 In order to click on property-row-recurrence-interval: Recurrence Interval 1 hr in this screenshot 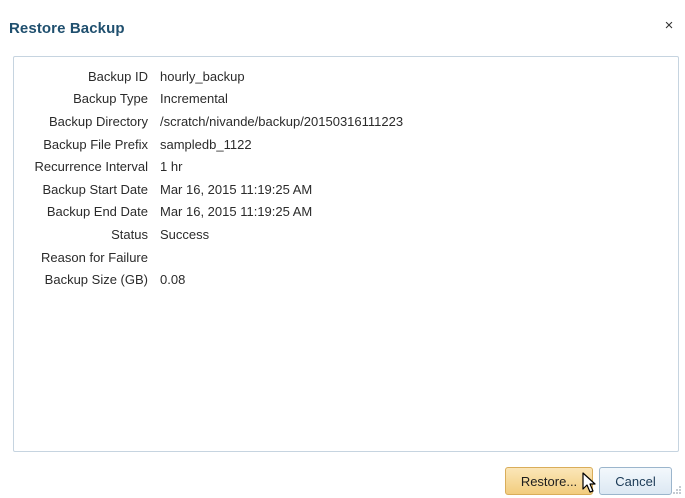, I will do `click(346, 166)`.